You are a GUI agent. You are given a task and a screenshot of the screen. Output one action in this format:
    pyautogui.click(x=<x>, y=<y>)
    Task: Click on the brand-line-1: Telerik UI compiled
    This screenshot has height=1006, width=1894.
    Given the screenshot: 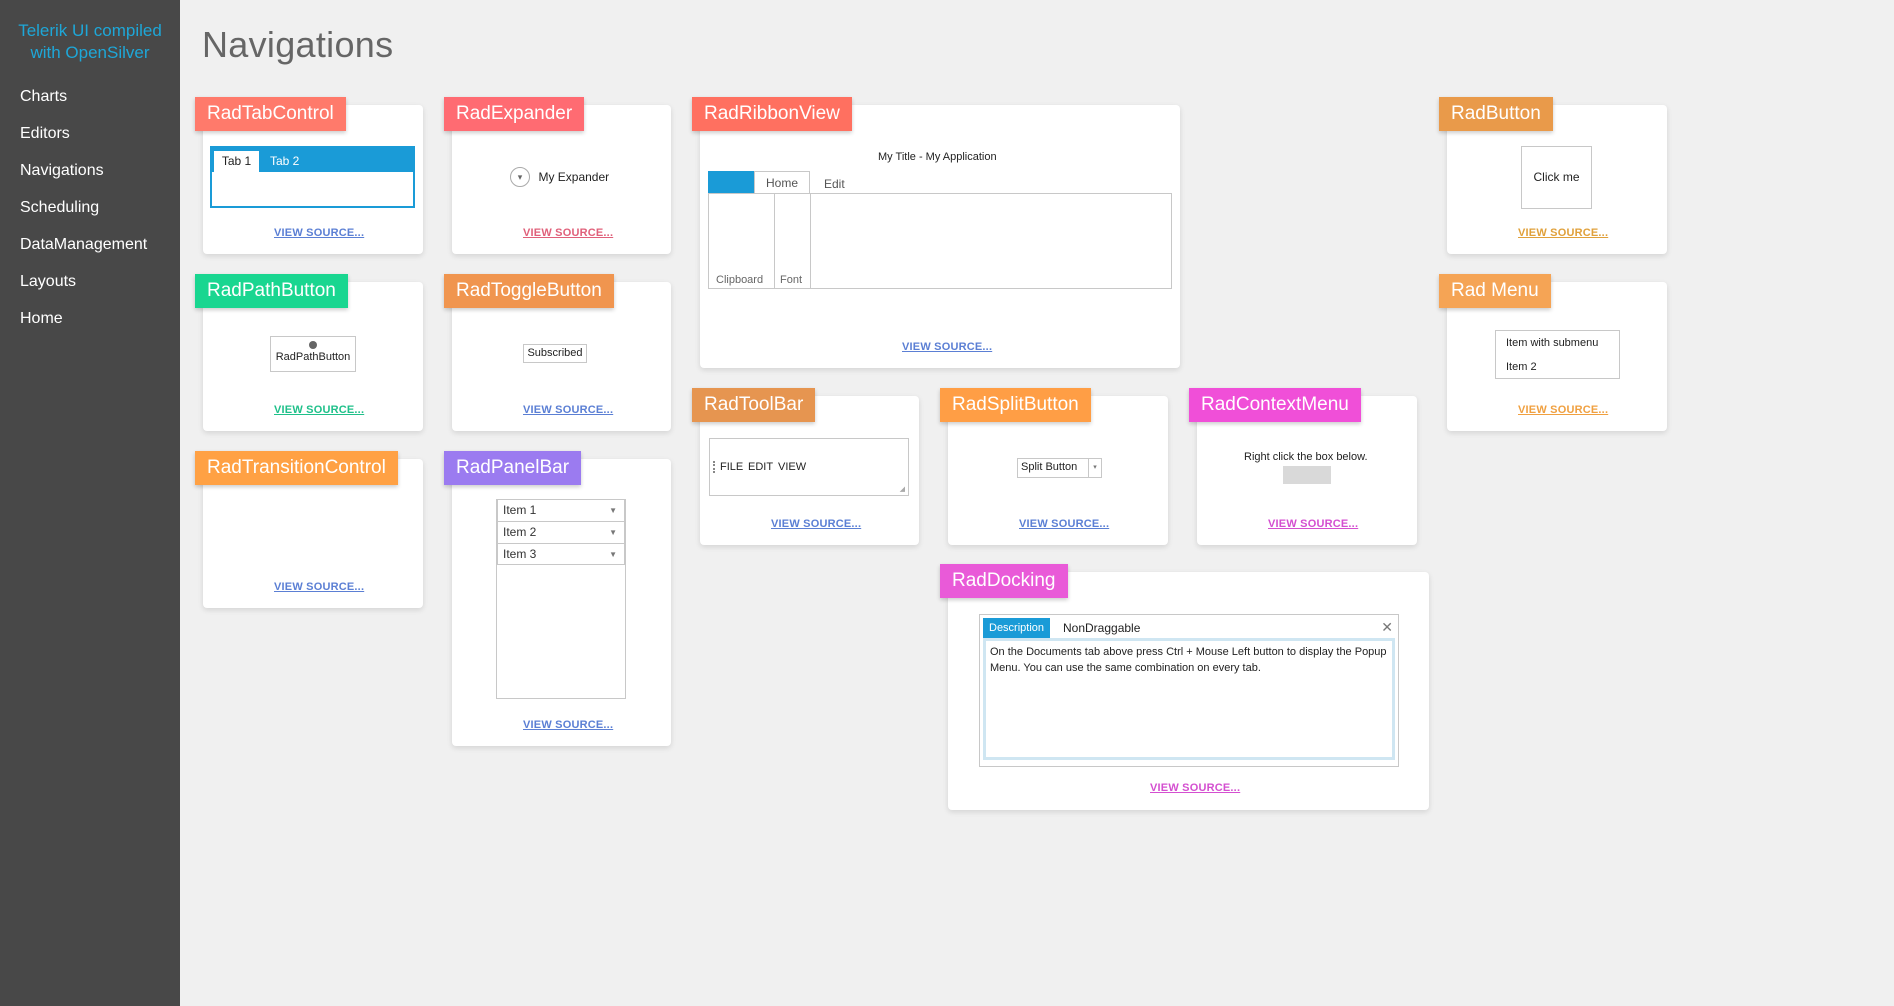 What is the action you would take?
    pyautogui.click(x=90, y=30)
    